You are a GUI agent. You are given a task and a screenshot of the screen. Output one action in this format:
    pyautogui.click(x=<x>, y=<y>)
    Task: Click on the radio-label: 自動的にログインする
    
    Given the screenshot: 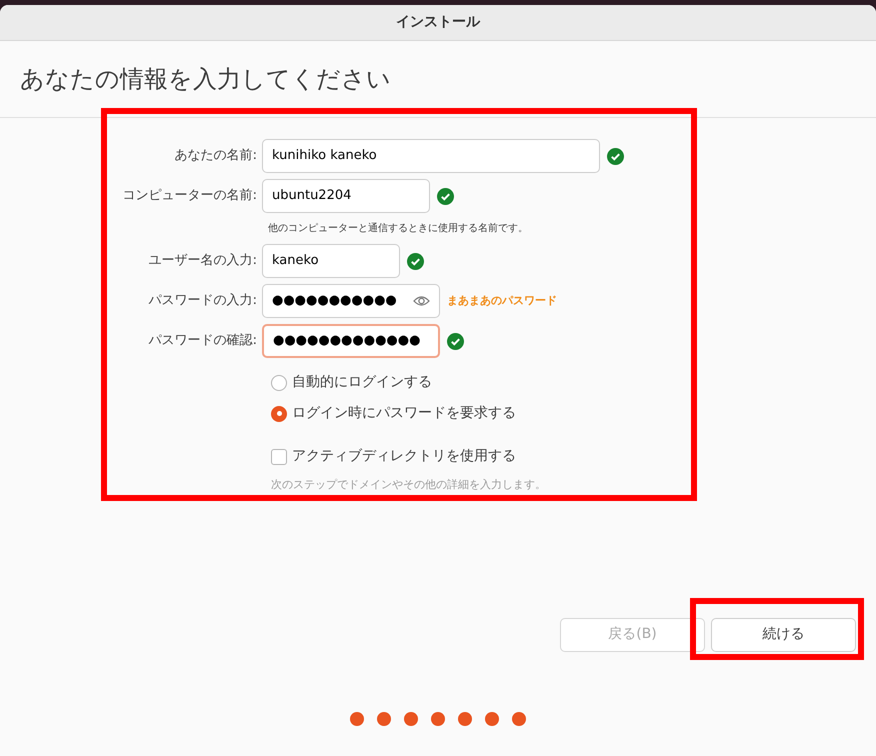 What is the action you would take?
    pyautogui.click(x=362, y=382)
    